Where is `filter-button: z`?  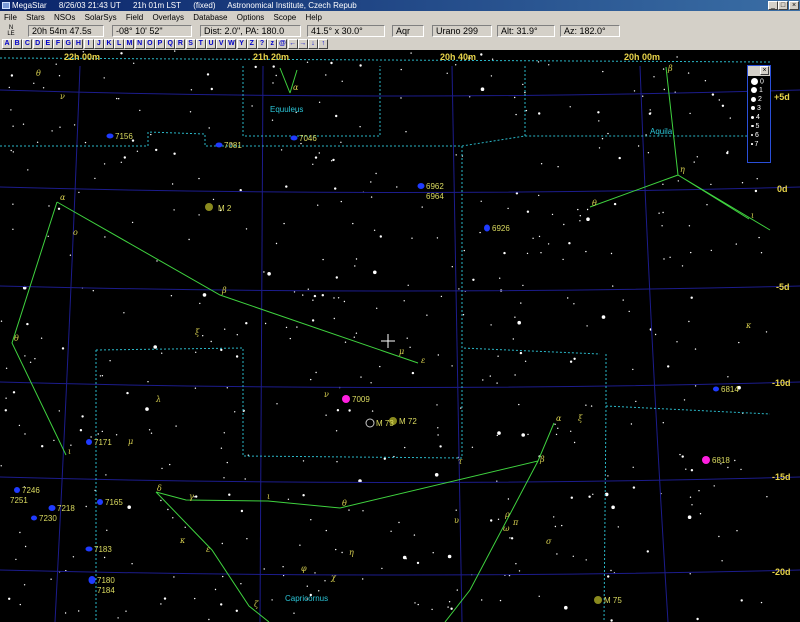
filter-button: z is located at coordinates (272, 44).